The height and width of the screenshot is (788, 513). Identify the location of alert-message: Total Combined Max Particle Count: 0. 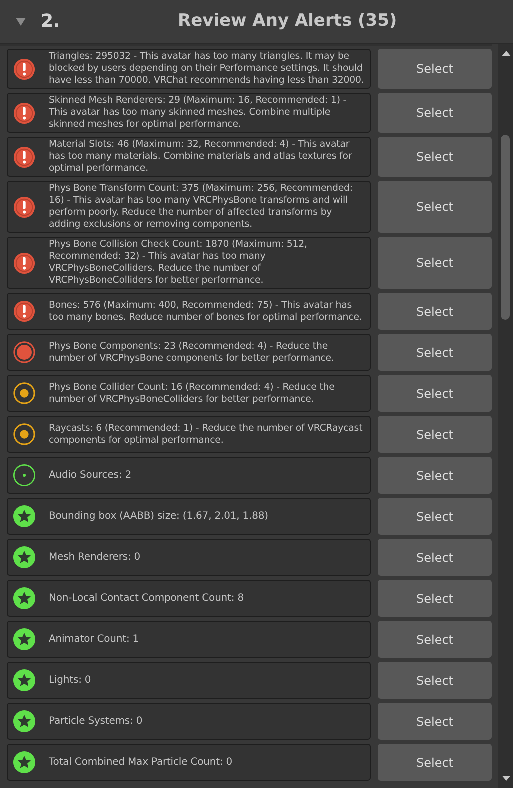
(141, 762).